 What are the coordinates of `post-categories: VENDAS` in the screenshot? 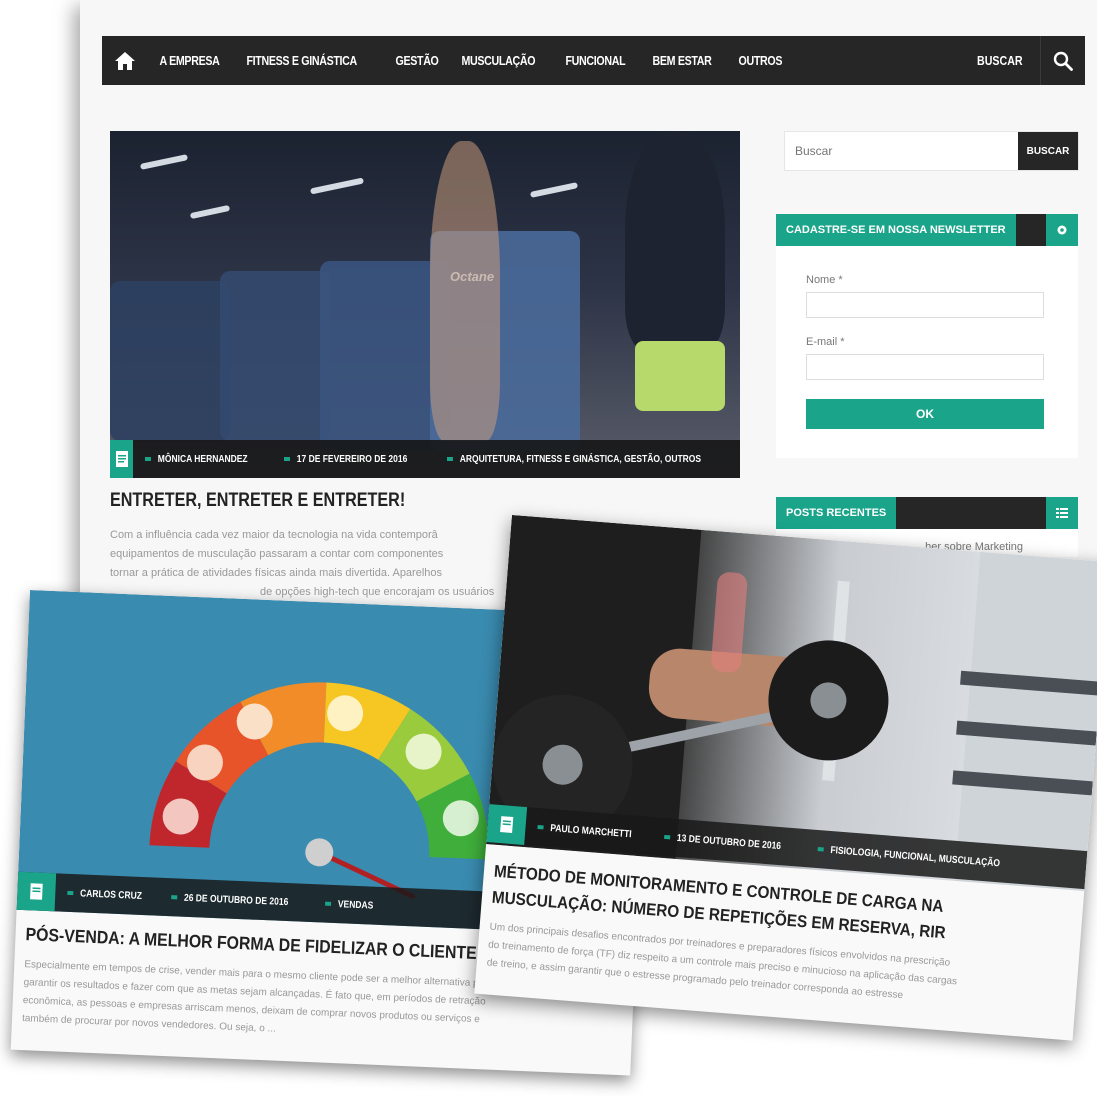 It's located at (349, 905).